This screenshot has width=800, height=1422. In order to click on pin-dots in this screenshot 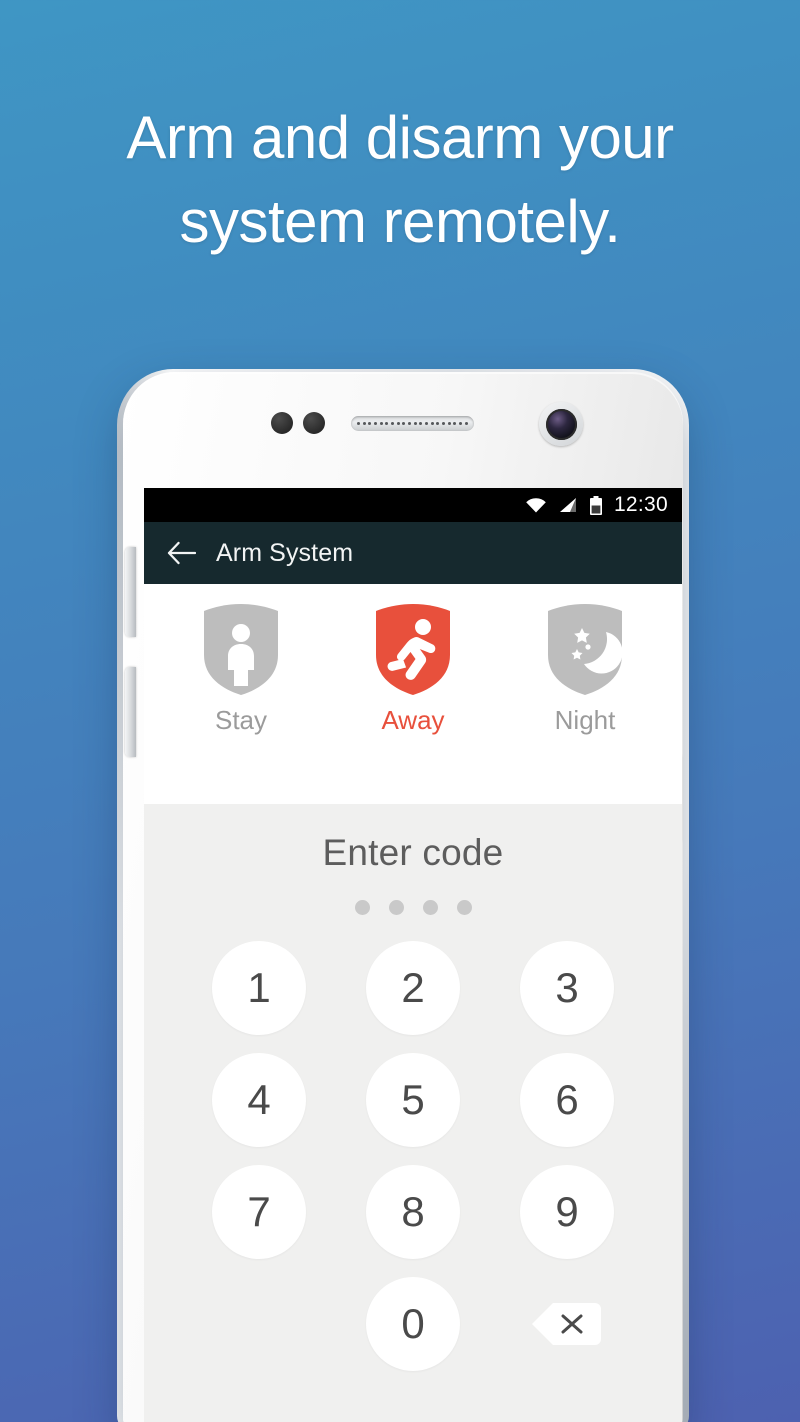, I will do `click(413, 907)`.